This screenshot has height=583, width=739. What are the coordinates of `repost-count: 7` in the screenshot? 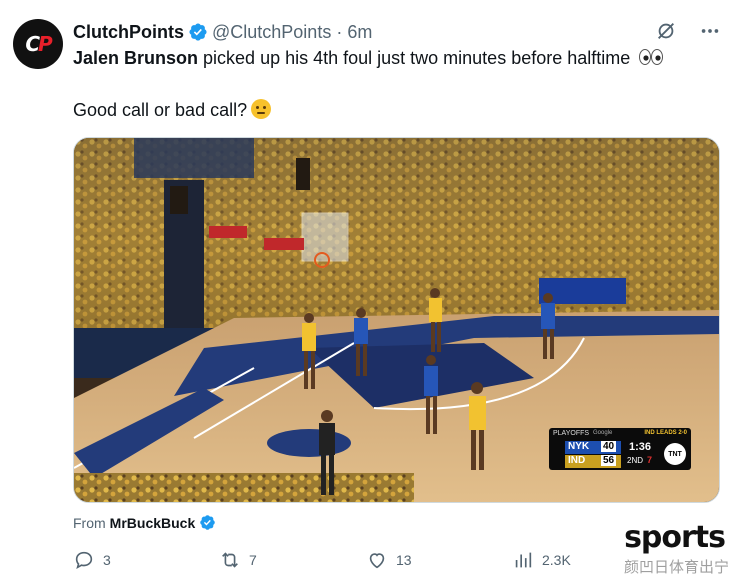 It's located at (253, 560).